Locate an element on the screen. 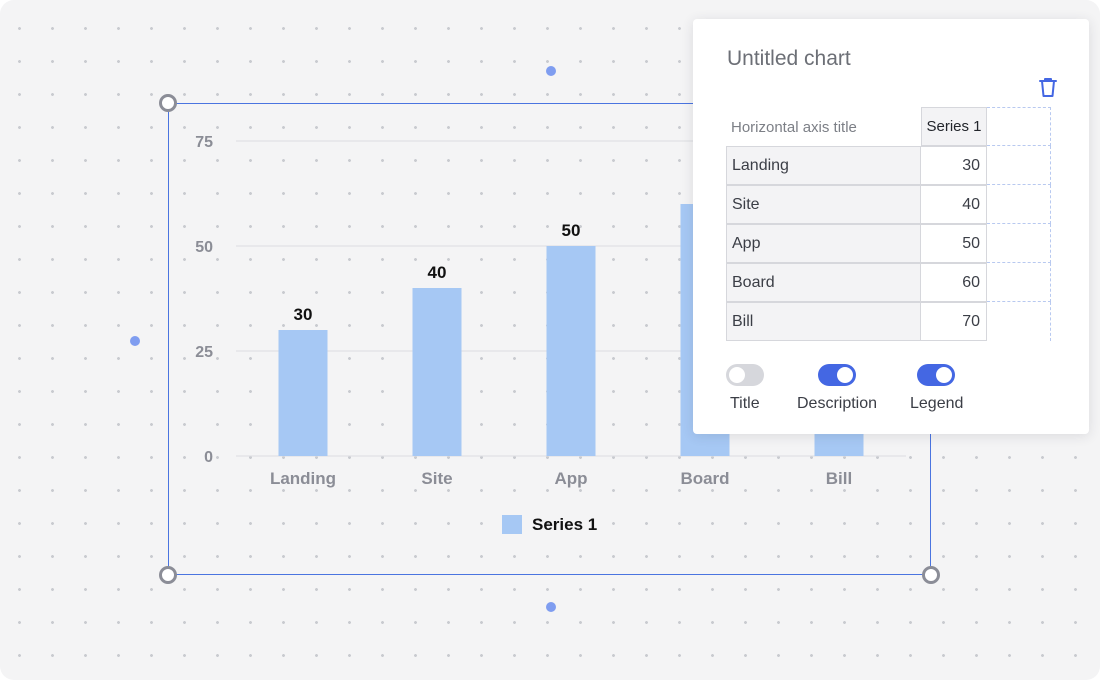 This screenshot has width=1100, height=680. resize-handle-bottom-left is located at coordinates (168, 575).